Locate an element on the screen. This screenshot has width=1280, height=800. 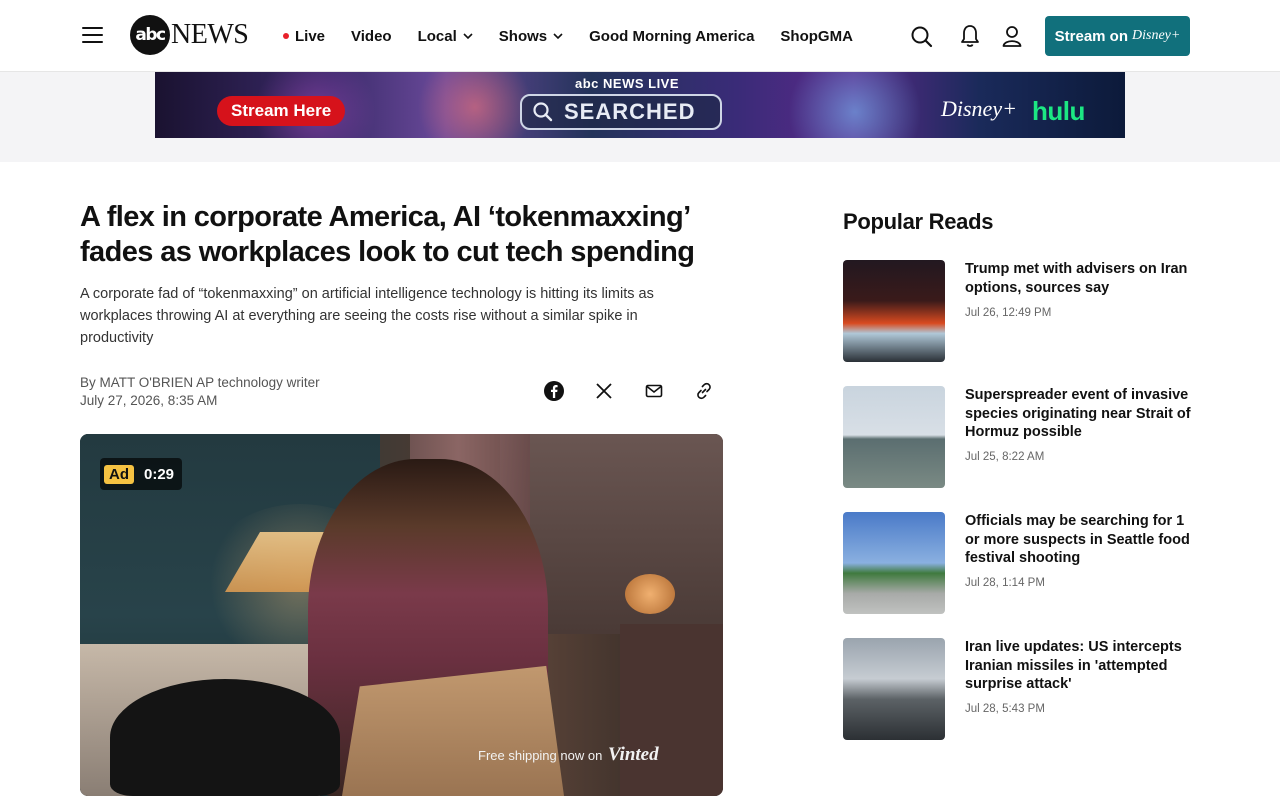
nav-link-label: Local is located at coordinates (437, 36).